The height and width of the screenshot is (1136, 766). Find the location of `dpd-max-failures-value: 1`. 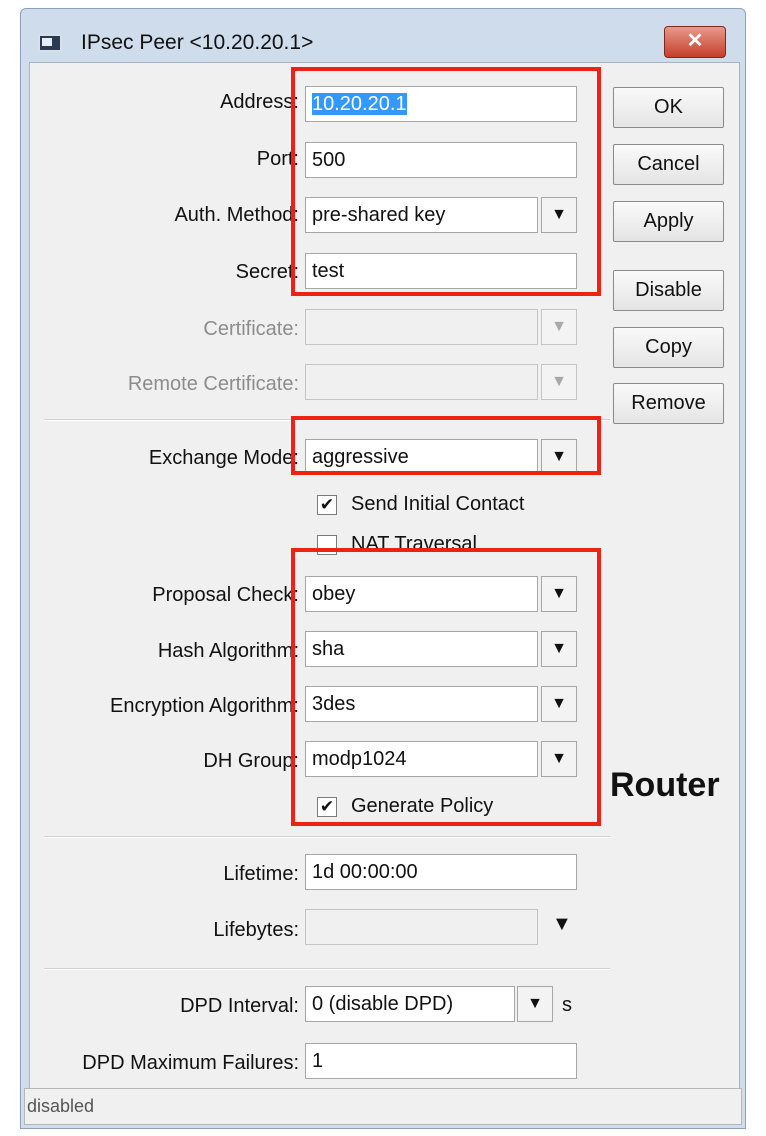

dpd-max-failures-value: 1 is located at coordinates (318, 1061).